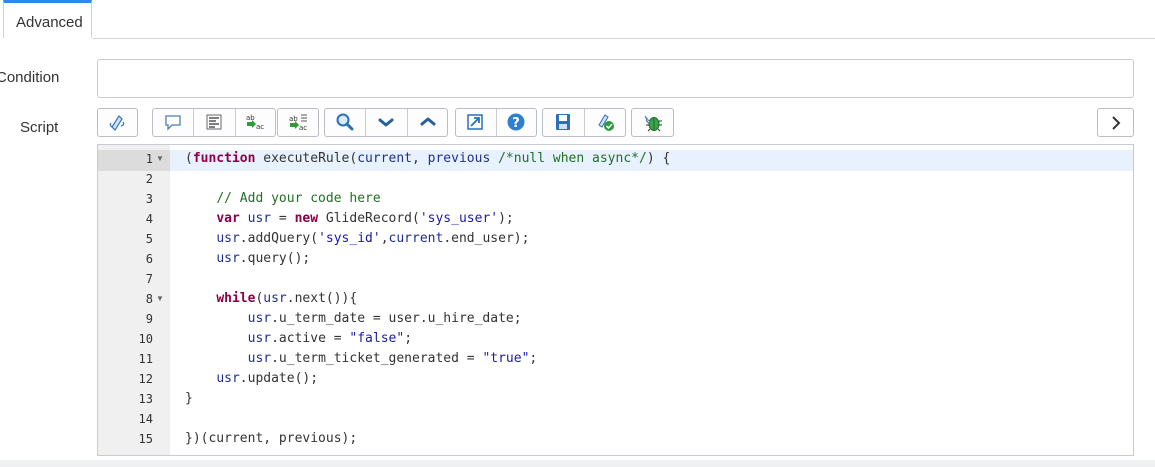 Image resolution: width=1155 pixels, height=467 pixels. I want to click on code-token: while, so click(236, 298).